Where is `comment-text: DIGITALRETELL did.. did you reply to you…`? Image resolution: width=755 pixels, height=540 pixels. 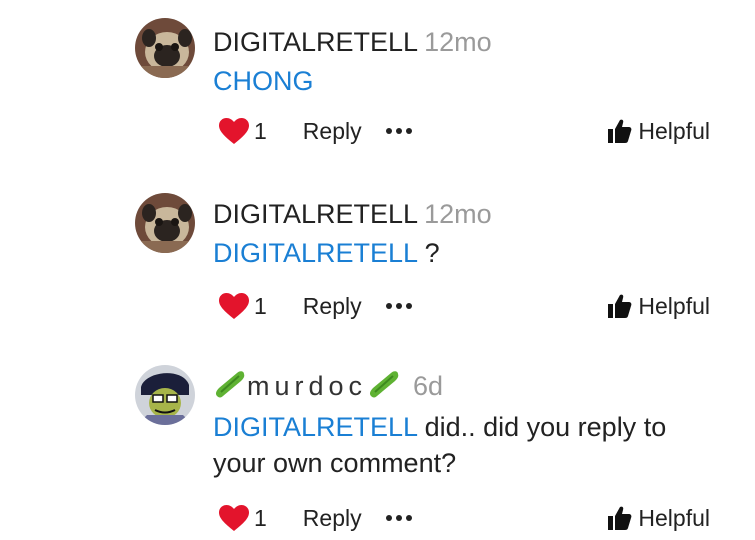
comment-text: DIGITALRETELL did.. did you reply to you… is located at coordinates (469, 445).